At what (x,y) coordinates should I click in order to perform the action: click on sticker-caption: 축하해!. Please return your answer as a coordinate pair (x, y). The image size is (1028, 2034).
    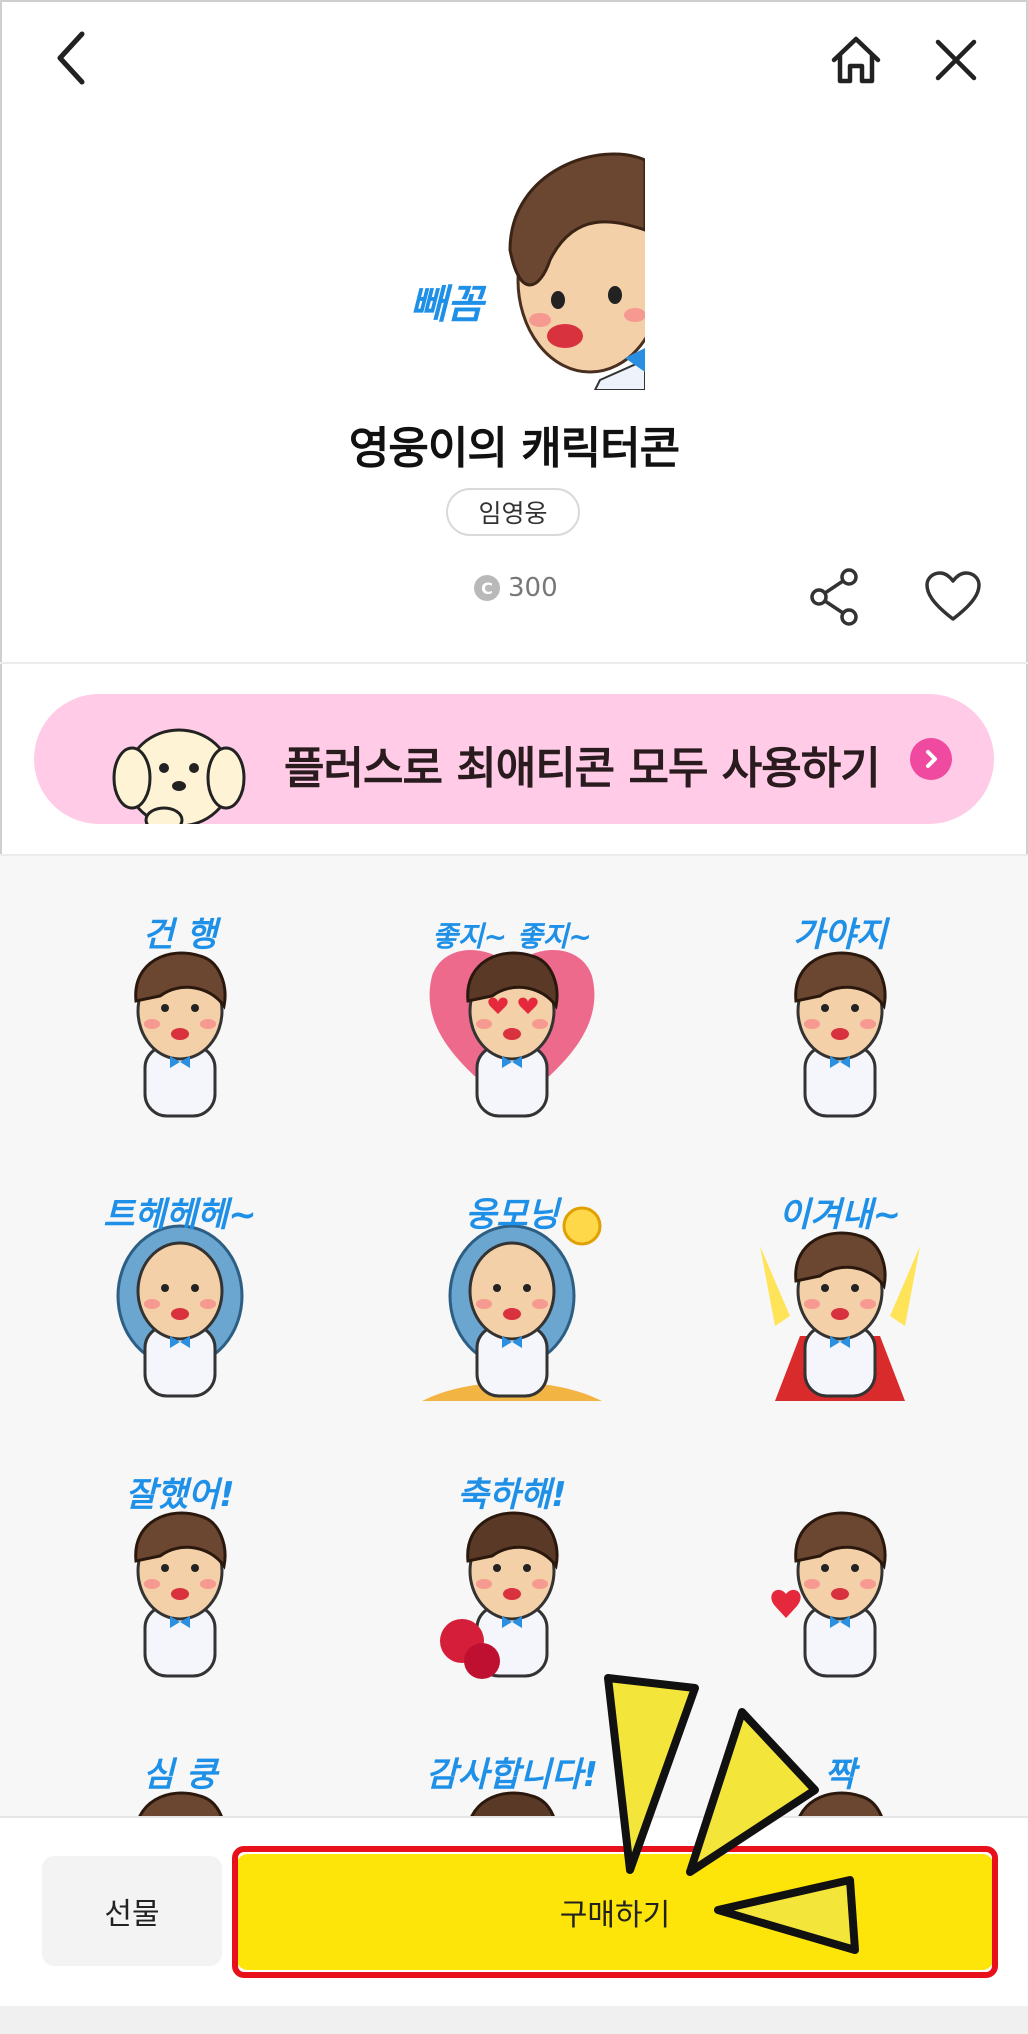
    Looking at the image, I should click on (511, 1495).